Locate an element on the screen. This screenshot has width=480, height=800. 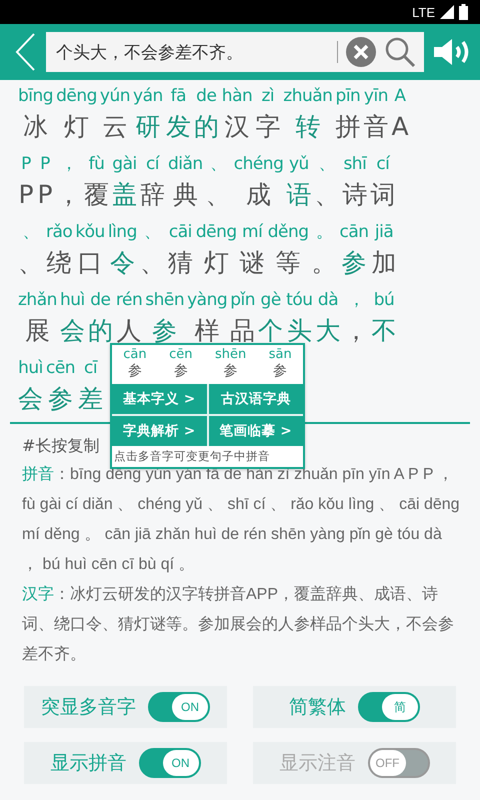
pronunciation-option: cān 参 is located at coordinates (135, 363).